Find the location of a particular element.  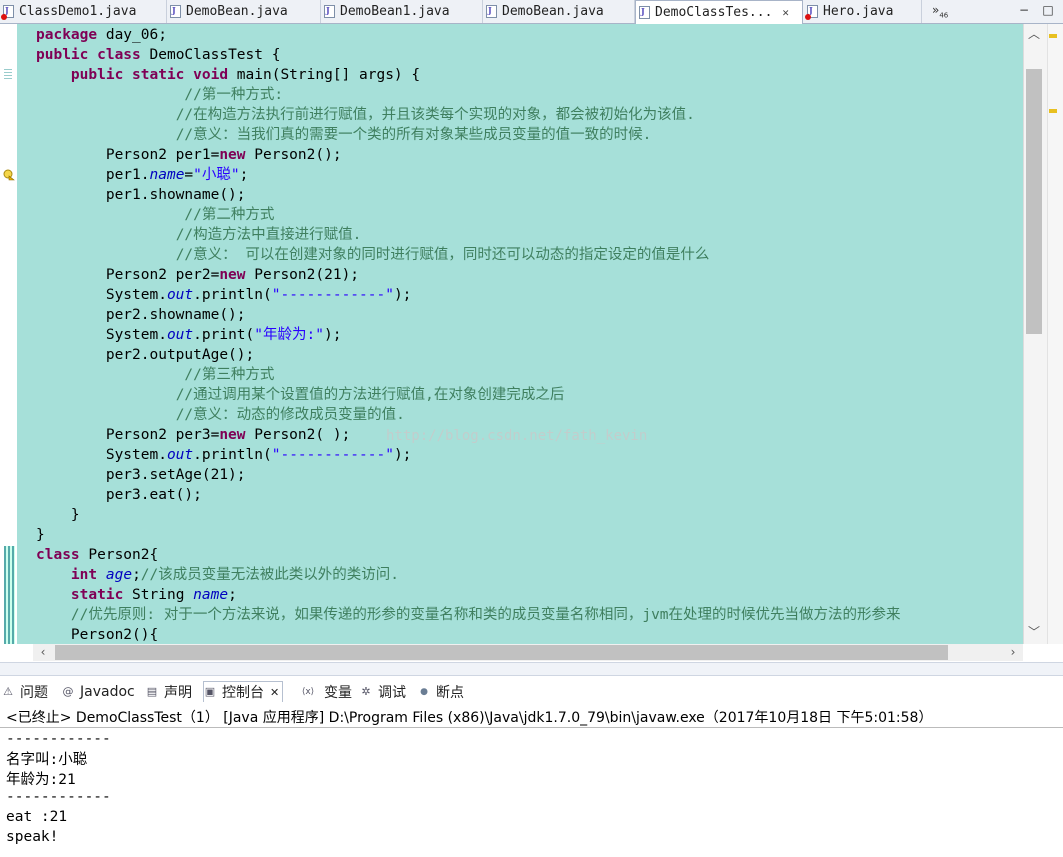

declaration-icon: ▤ is located at coordinates (152, 691).